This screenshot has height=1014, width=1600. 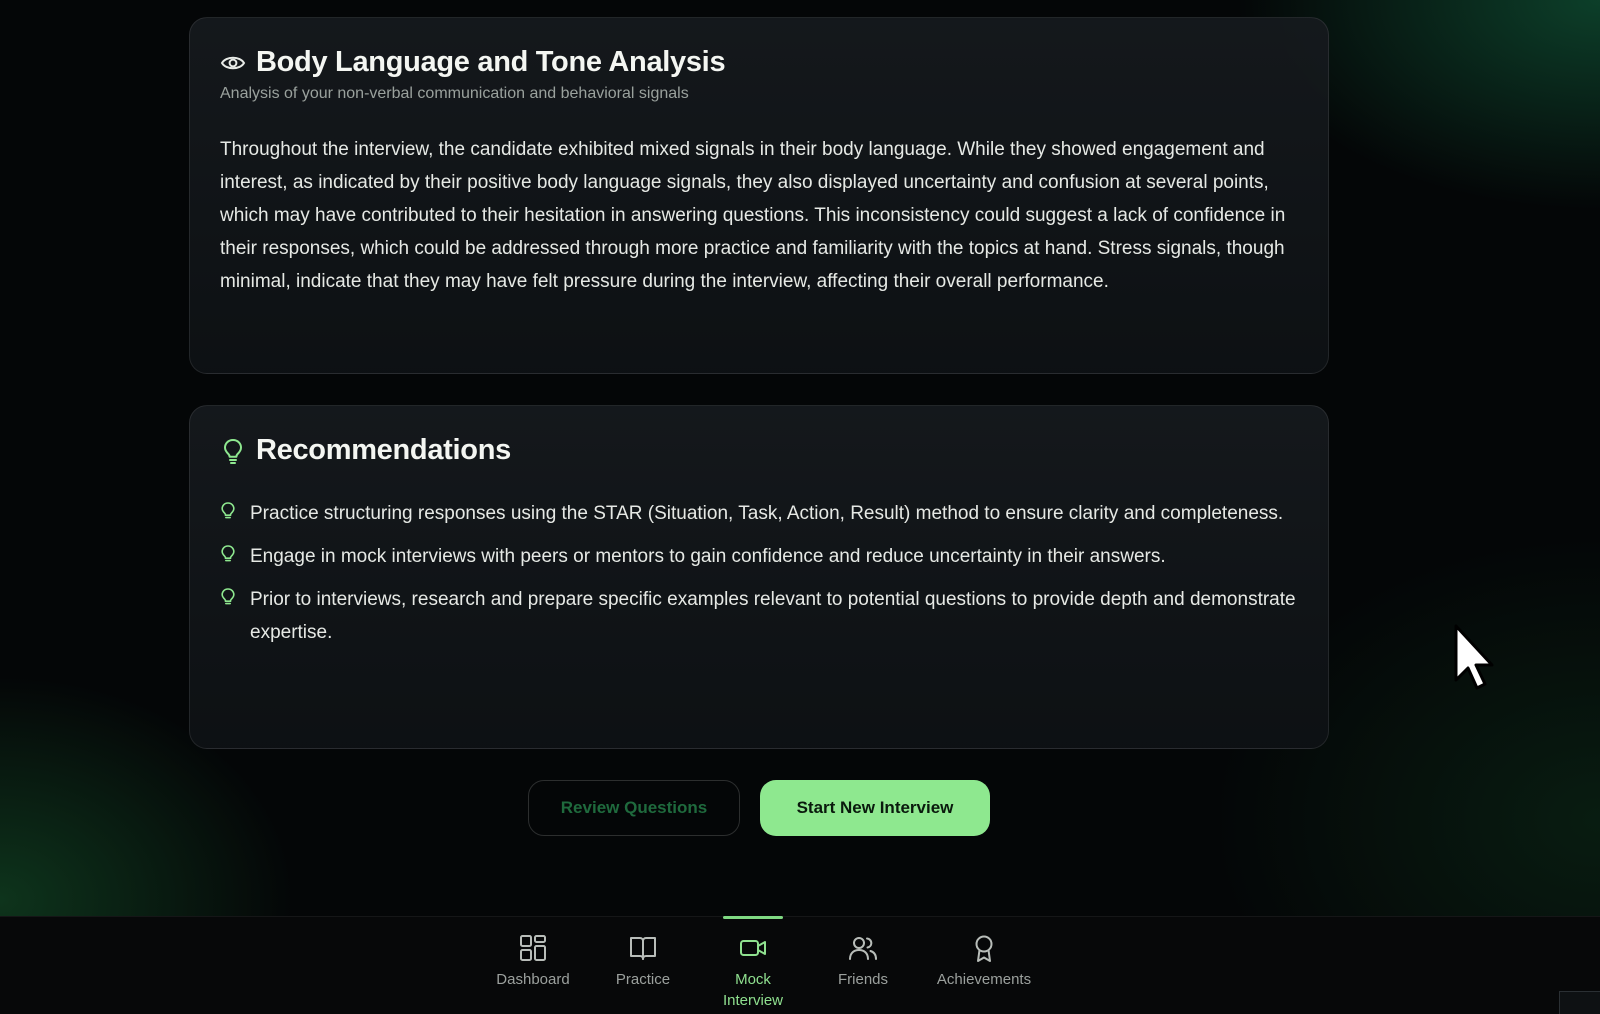 What do you see at coordinates (233, 63) in the screenshot?
I see `eye-icon` at bounding box center [233, 63].